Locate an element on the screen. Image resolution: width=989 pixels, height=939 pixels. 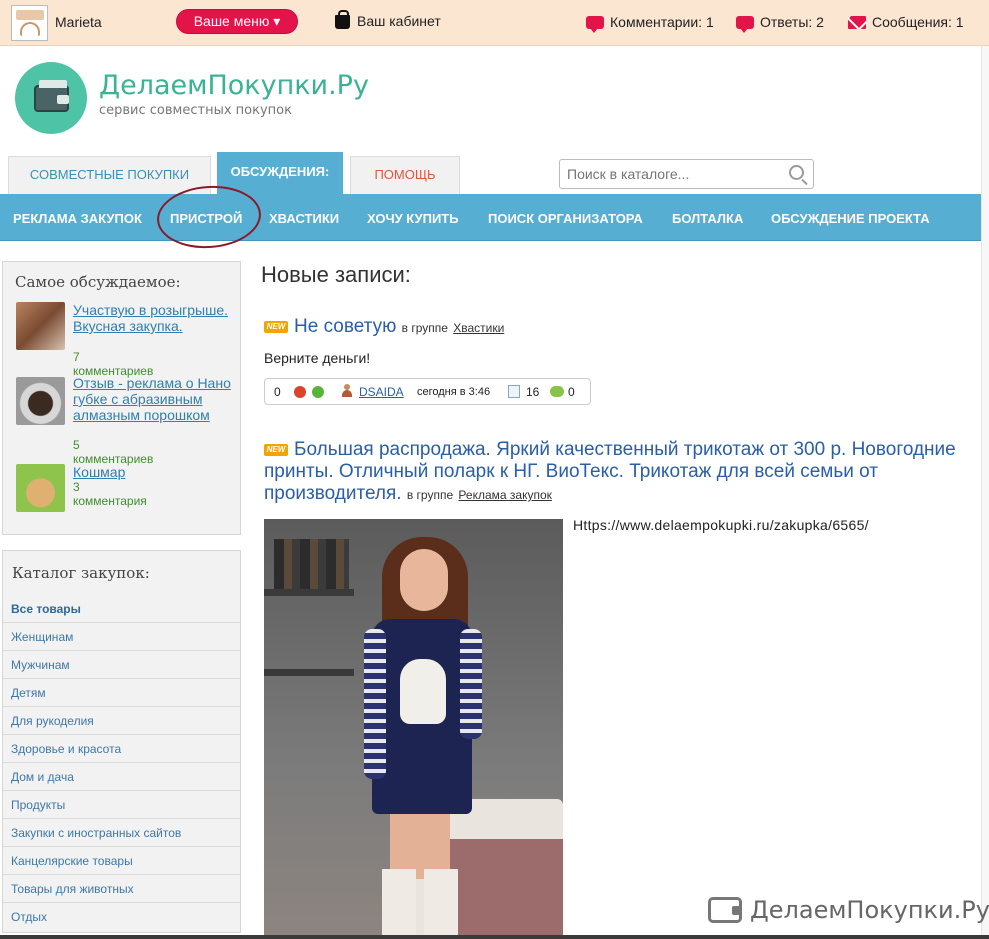
tab-group-purchases: Совместные покупки is located at coordinates (109, 175).